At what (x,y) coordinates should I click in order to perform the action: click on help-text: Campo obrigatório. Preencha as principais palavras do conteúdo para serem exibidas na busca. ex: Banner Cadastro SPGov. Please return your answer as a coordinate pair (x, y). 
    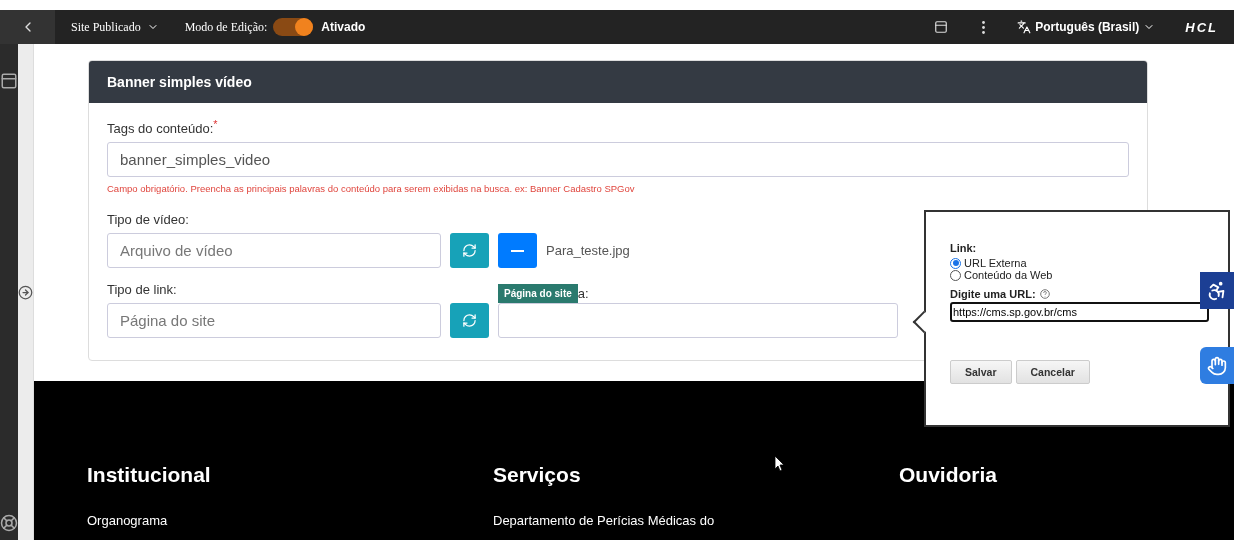
    Looking at the image, I should click on (371, 189).